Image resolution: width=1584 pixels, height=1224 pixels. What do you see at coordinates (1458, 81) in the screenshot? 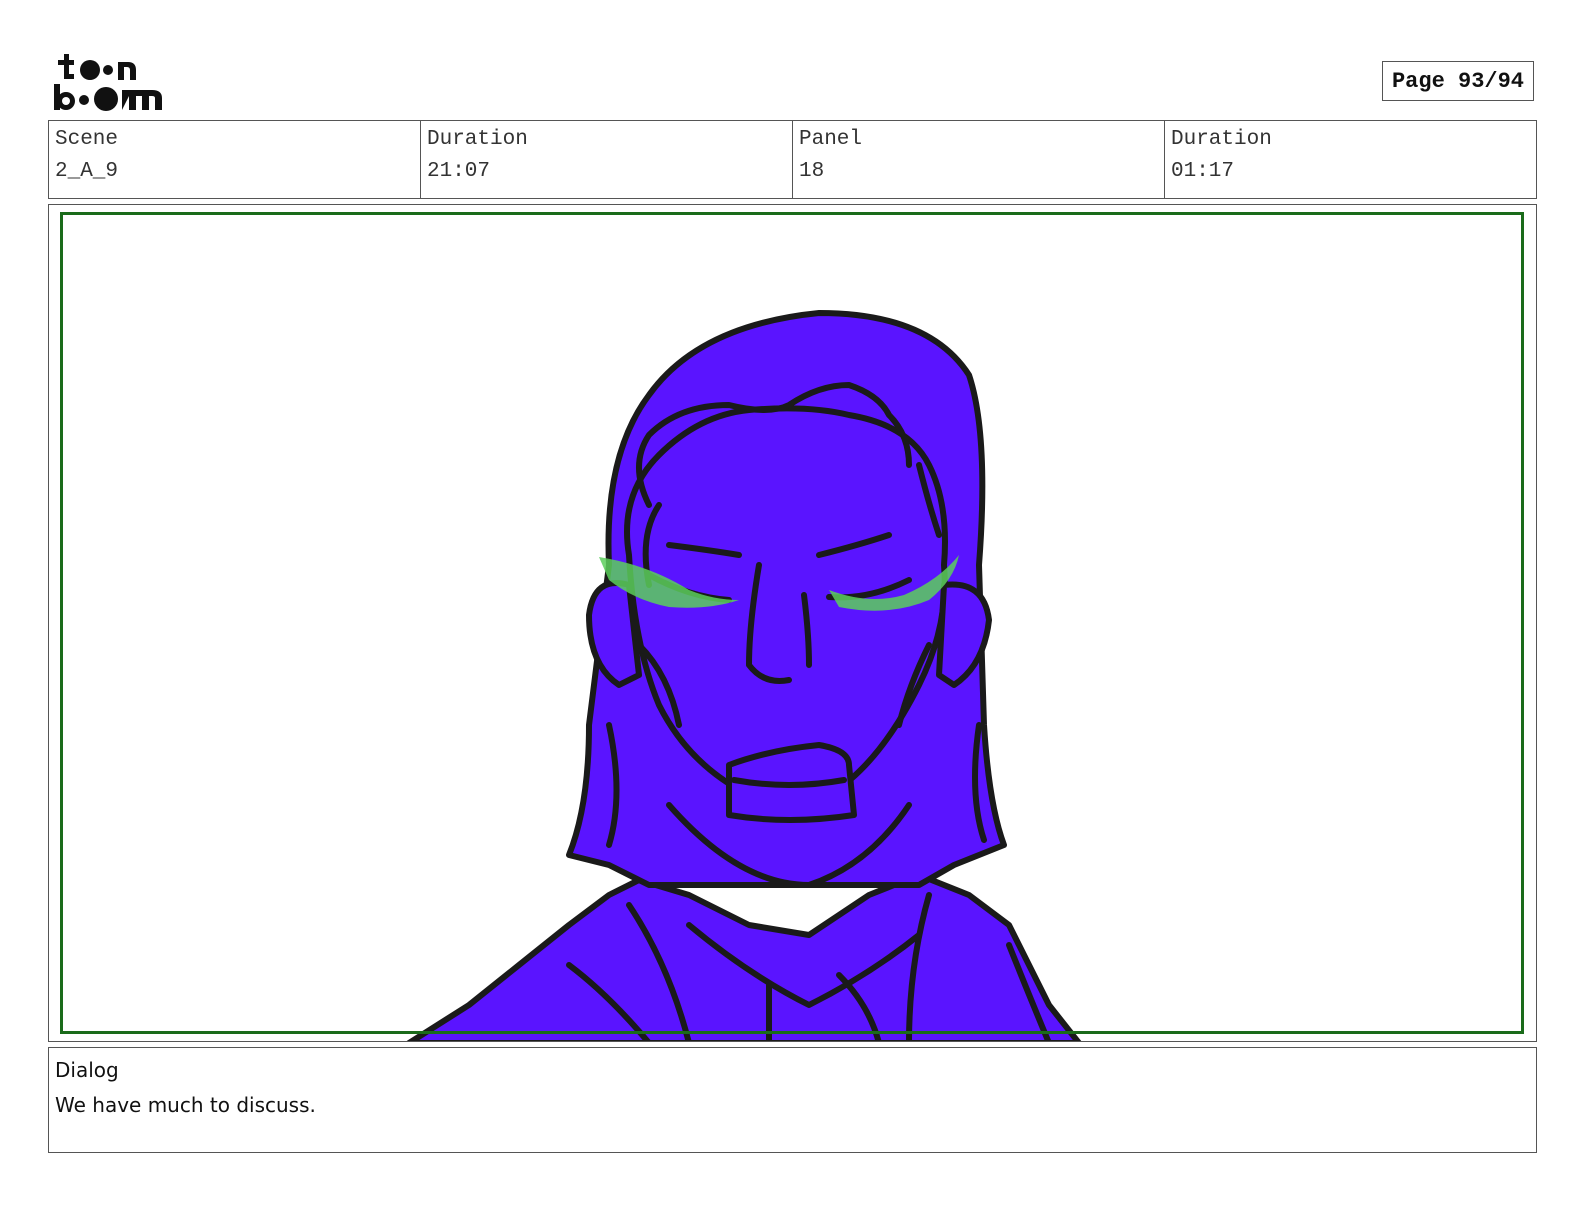
I see `page-number: Page 93/94` at bounding box center [1458, 81].